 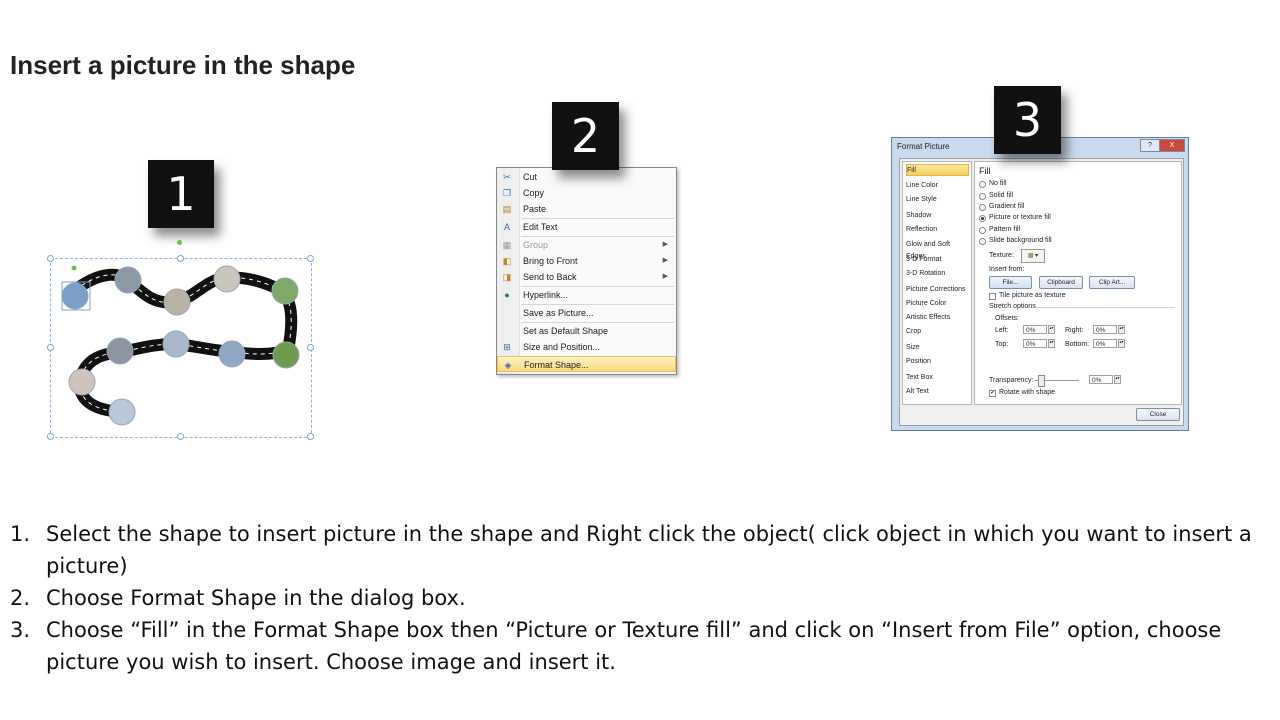 What do you see at coordinates (923, 146) in the screenshot?
I see `dialog-title: Format Picture` at bounding box center [923, 146].